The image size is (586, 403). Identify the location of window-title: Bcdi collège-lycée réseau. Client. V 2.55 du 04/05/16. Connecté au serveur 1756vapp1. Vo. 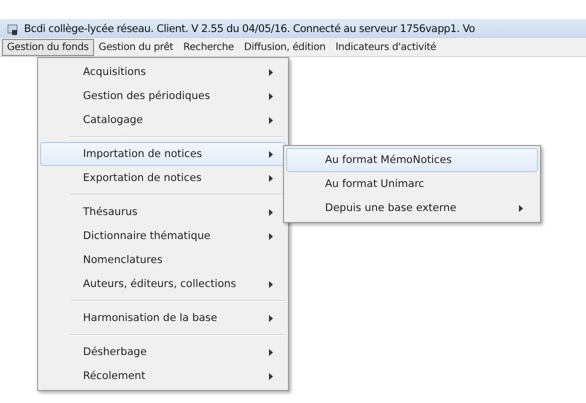
(249, 28).